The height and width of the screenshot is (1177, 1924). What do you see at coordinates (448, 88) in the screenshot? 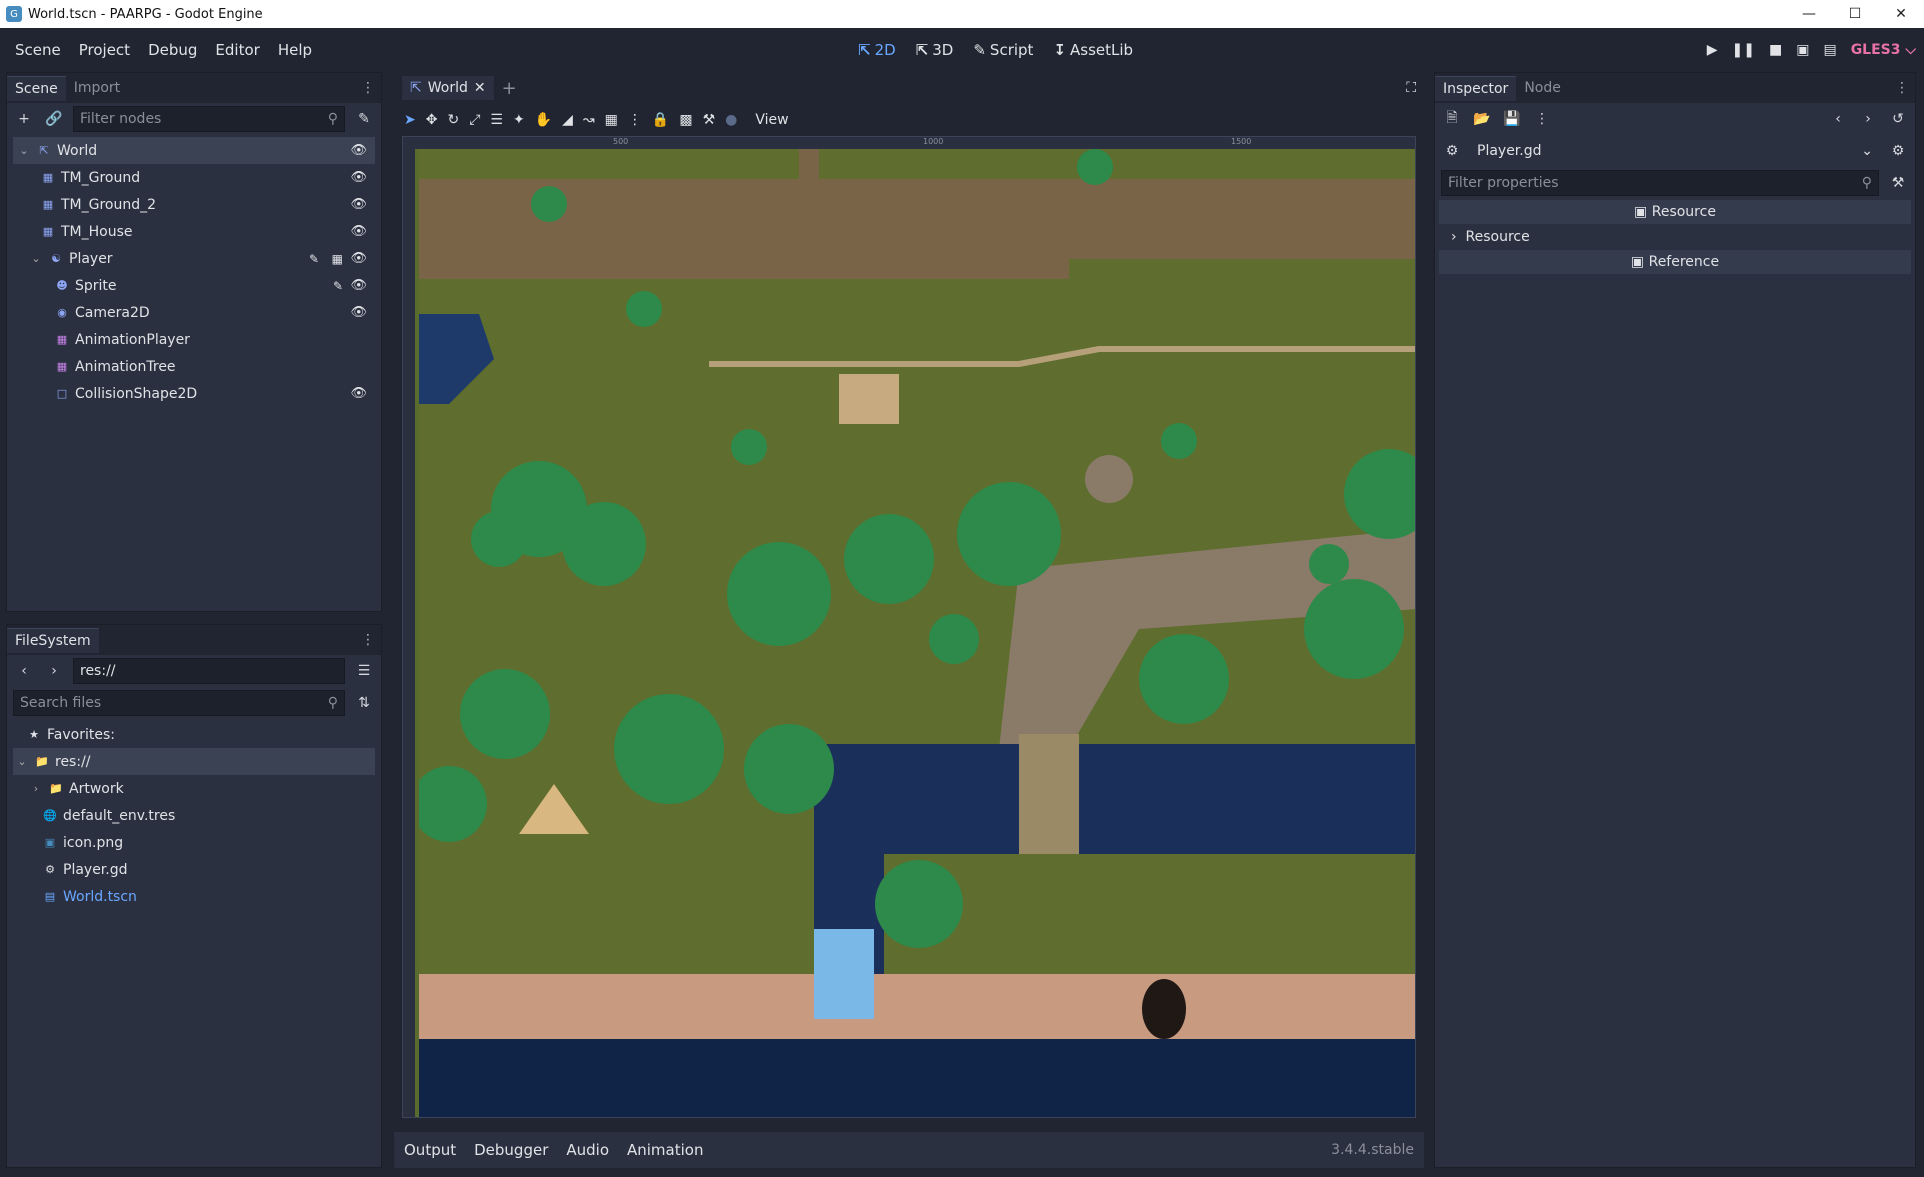
I see `tab-world-scene: ⇱ World ✕` at bounding box center [448, 88].